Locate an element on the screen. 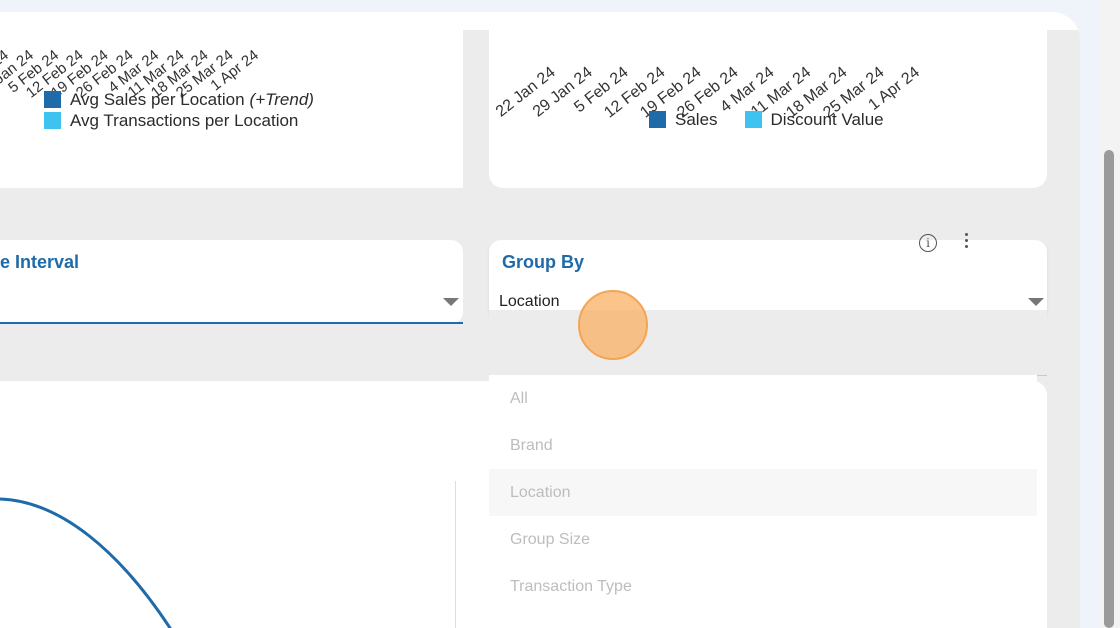 The width and height of the screenshot is (1120, 628). info-icon: i is located at coordinates (928, 243).